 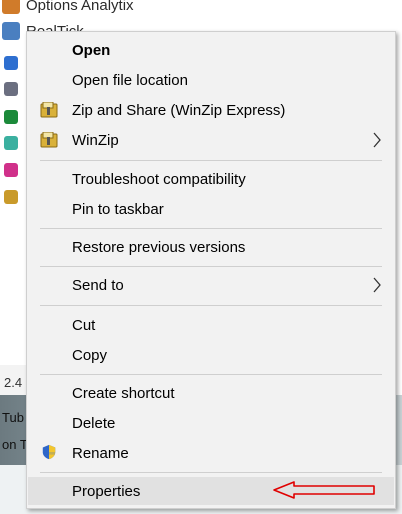 I want to click on menu-item-create-shortcut: Create shortcut, so click(x=211, y=393).